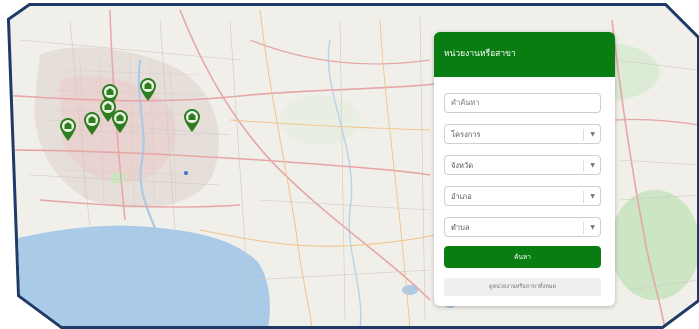 This screenshot has width=699, height=329. What do you see at coordinates (461, 196) in the screenshot?
I see `district-select-label: อำเภอ` at bounding box center [461, 196].